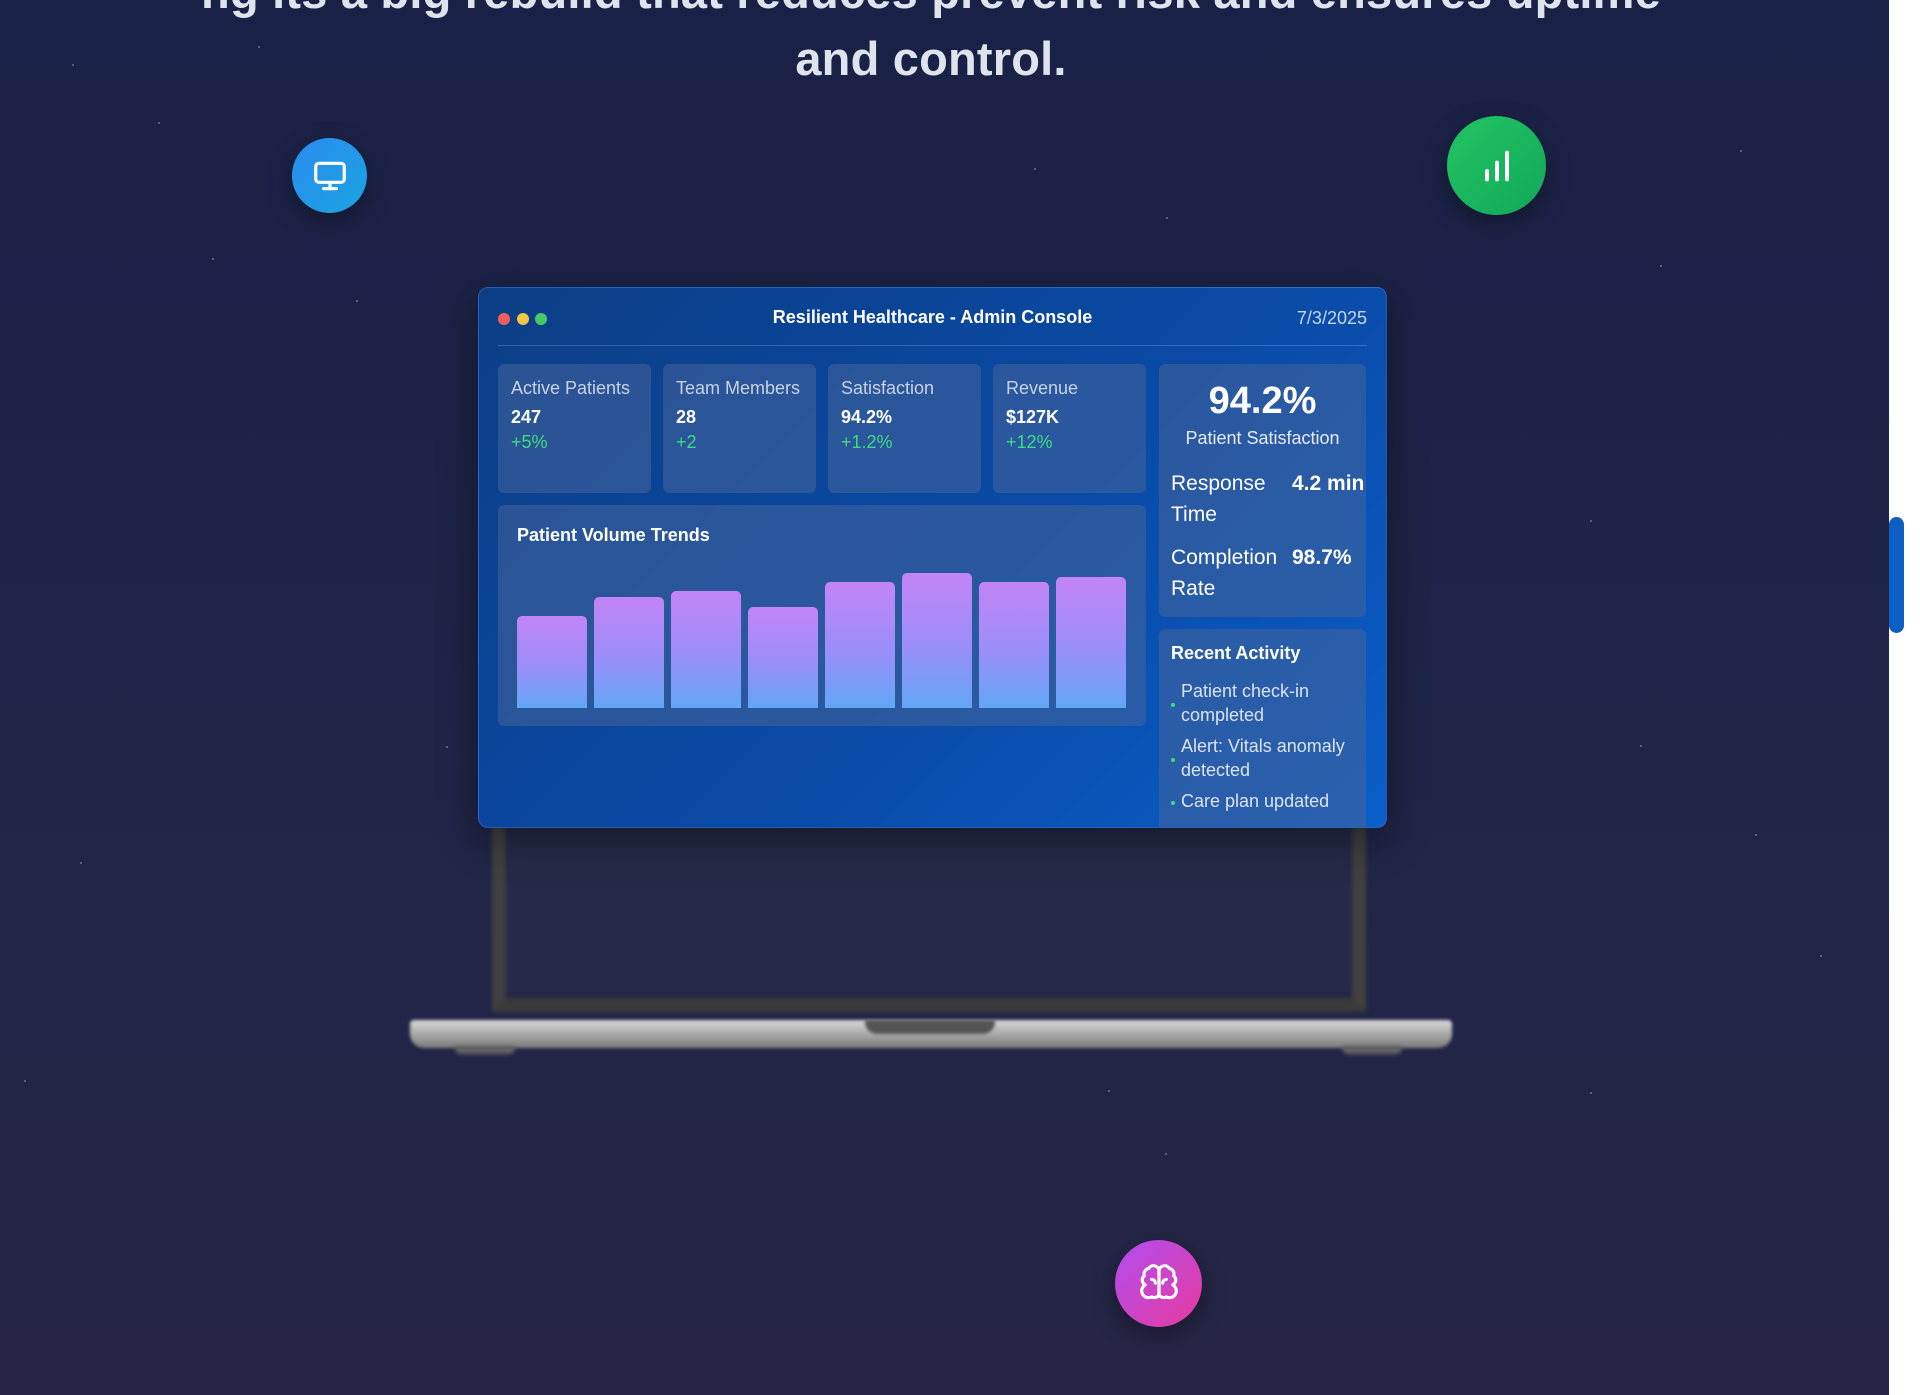 Image resolution: width=1920 pixels, height=1395 pixels. I want to click on page-scrollbar-track, so click(1904, 697).